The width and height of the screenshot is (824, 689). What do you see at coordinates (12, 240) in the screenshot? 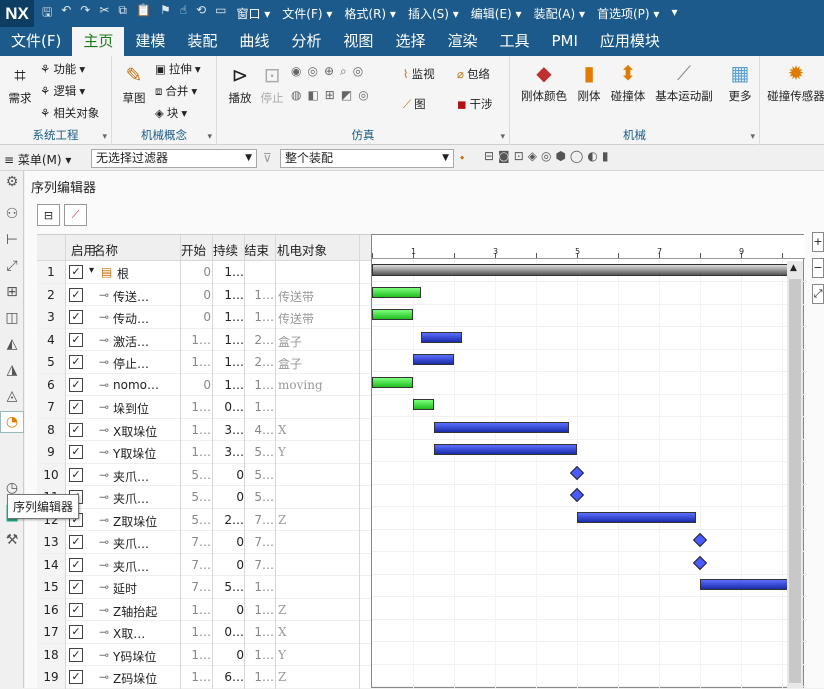
I see `part-navigator-icon: ⊢` at bounding box center [12, 240].